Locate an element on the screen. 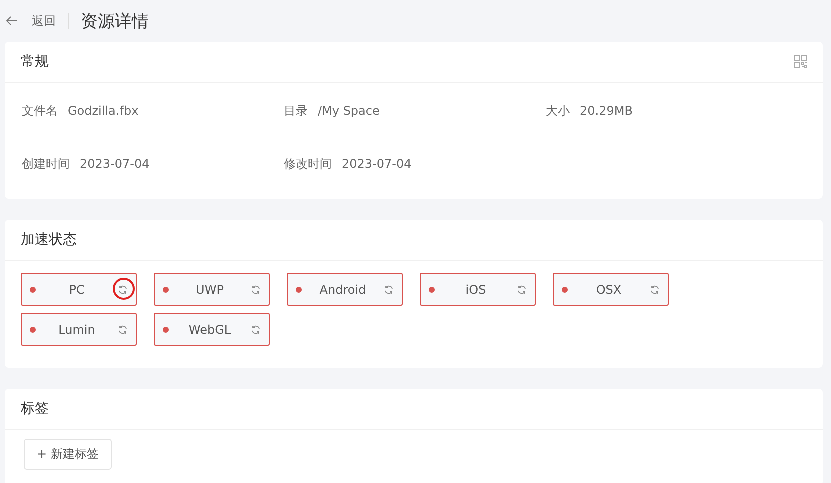 The height and width of the screenshot is (483, 831). section-title: 加速状态 is located at coordinates (49, 240).